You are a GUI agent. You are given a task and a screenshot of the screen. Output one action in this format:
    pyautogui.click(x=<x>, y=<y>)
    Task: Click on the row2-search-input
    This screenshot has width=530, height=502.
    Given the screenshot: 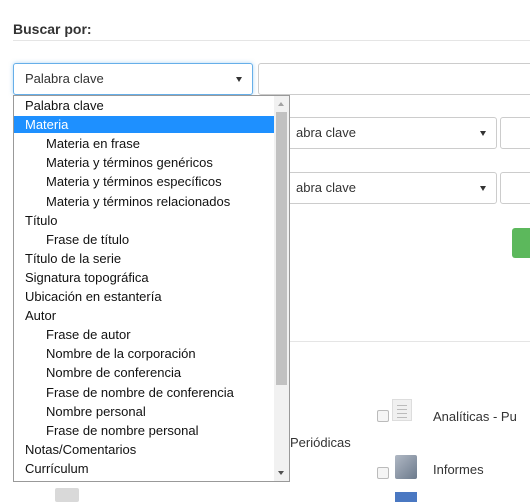 What is the action you would take?
    pyautogui.click(x=515, y=133)
    